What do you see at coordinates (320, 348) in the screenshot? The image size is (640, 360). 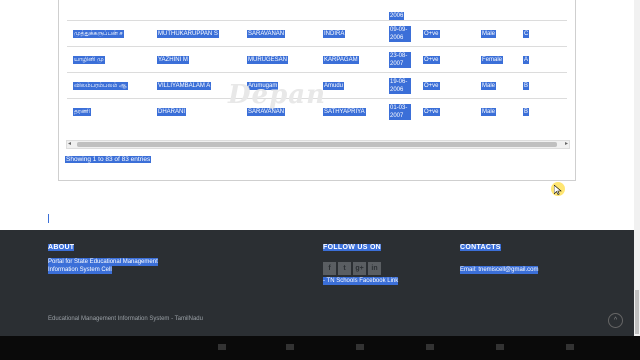 I see `taskbar` at bounding box center [320, 348].